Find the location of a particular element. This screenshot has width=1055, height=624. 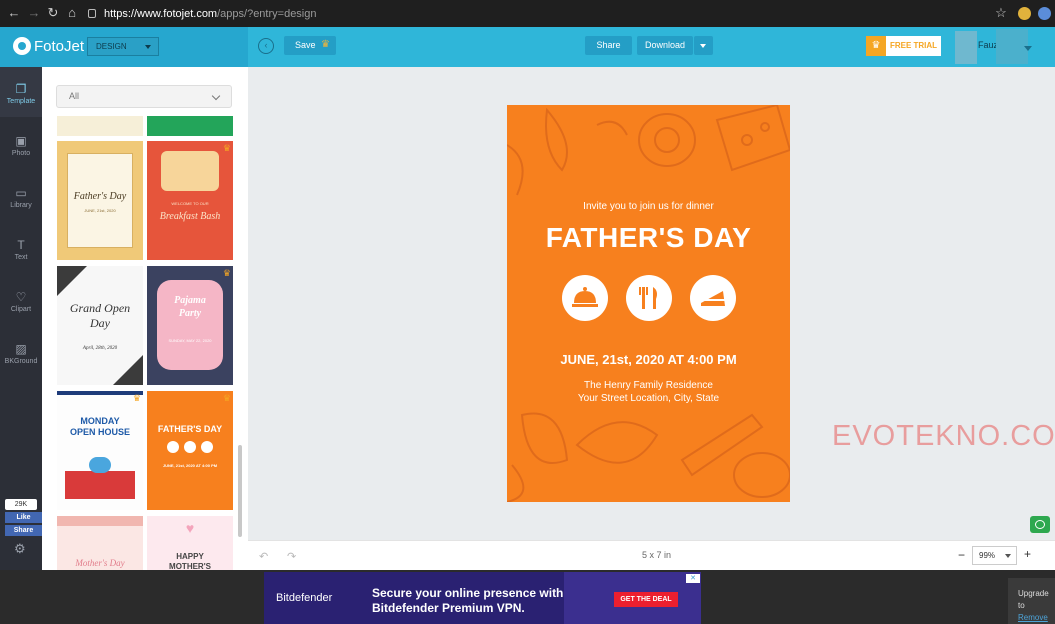

chat-icon is located at coordinates (1040, 524).